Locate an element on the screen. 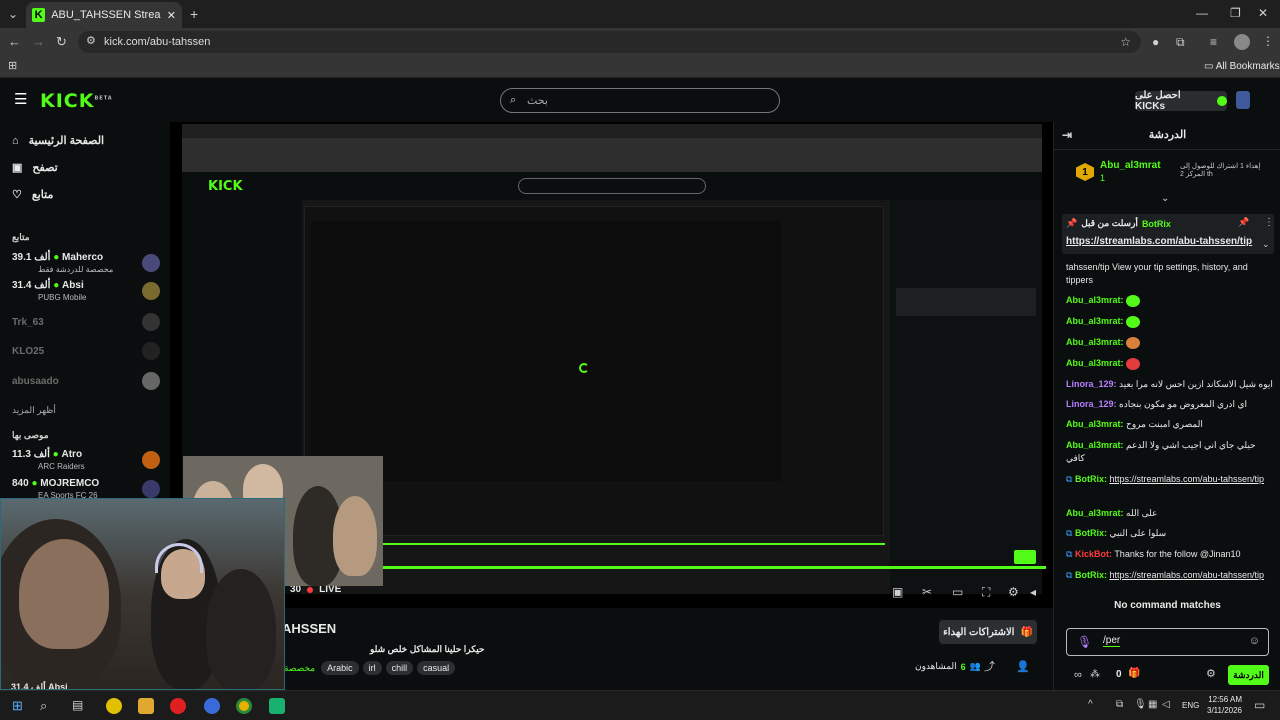 The height and width of the screenshot is (720, 1280). browser-tab: K ABU_TAHSSEN Stream - Watch ✕ is located at coordinates (104, 15).